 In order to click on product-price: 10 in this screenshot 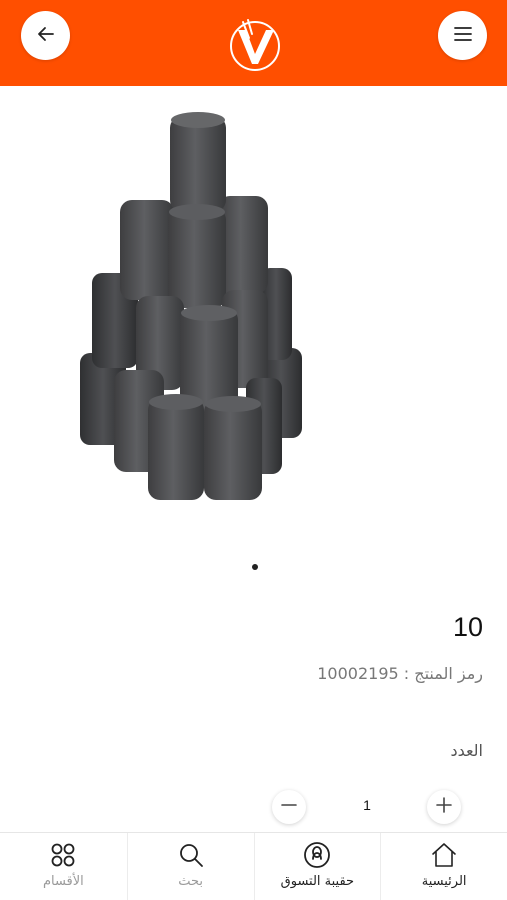, I will do `click(467, 627)`.